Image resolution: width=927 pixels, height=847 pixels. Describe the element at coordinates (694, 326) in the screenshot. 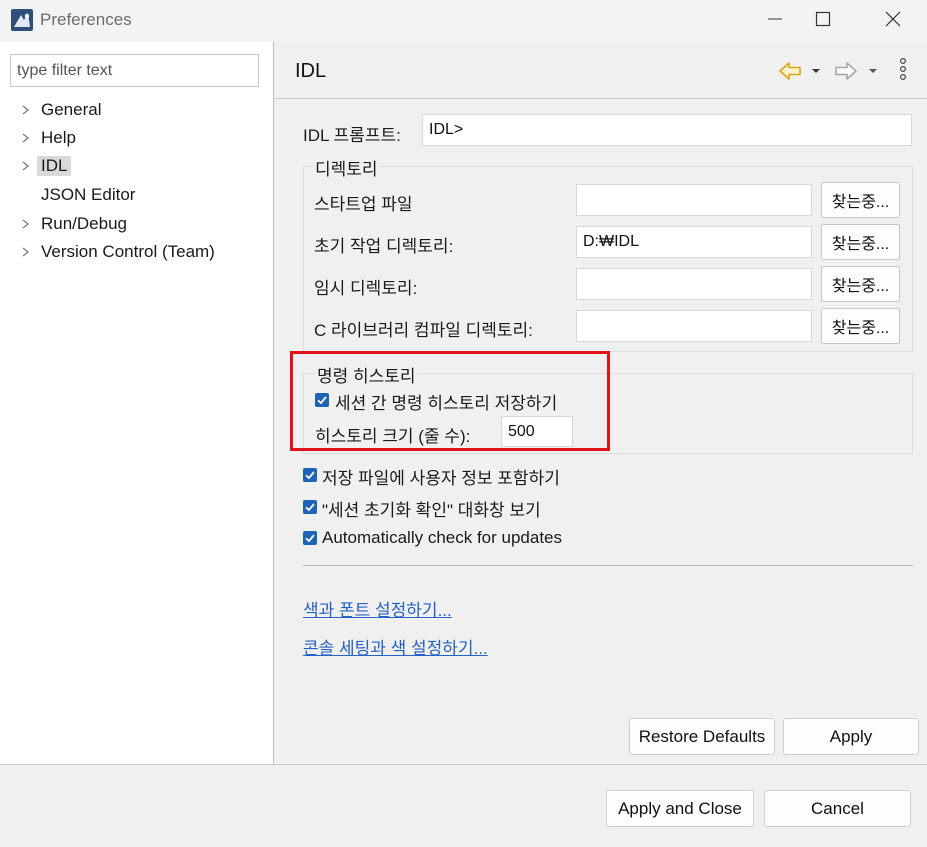

I see `c-lib-dir-input` at that location.